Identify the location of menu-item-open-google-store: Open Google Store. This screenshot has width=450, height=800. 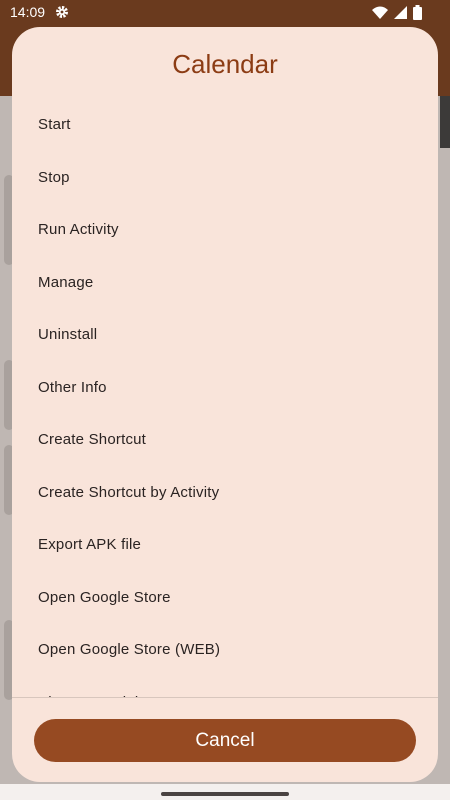
(225, 598).